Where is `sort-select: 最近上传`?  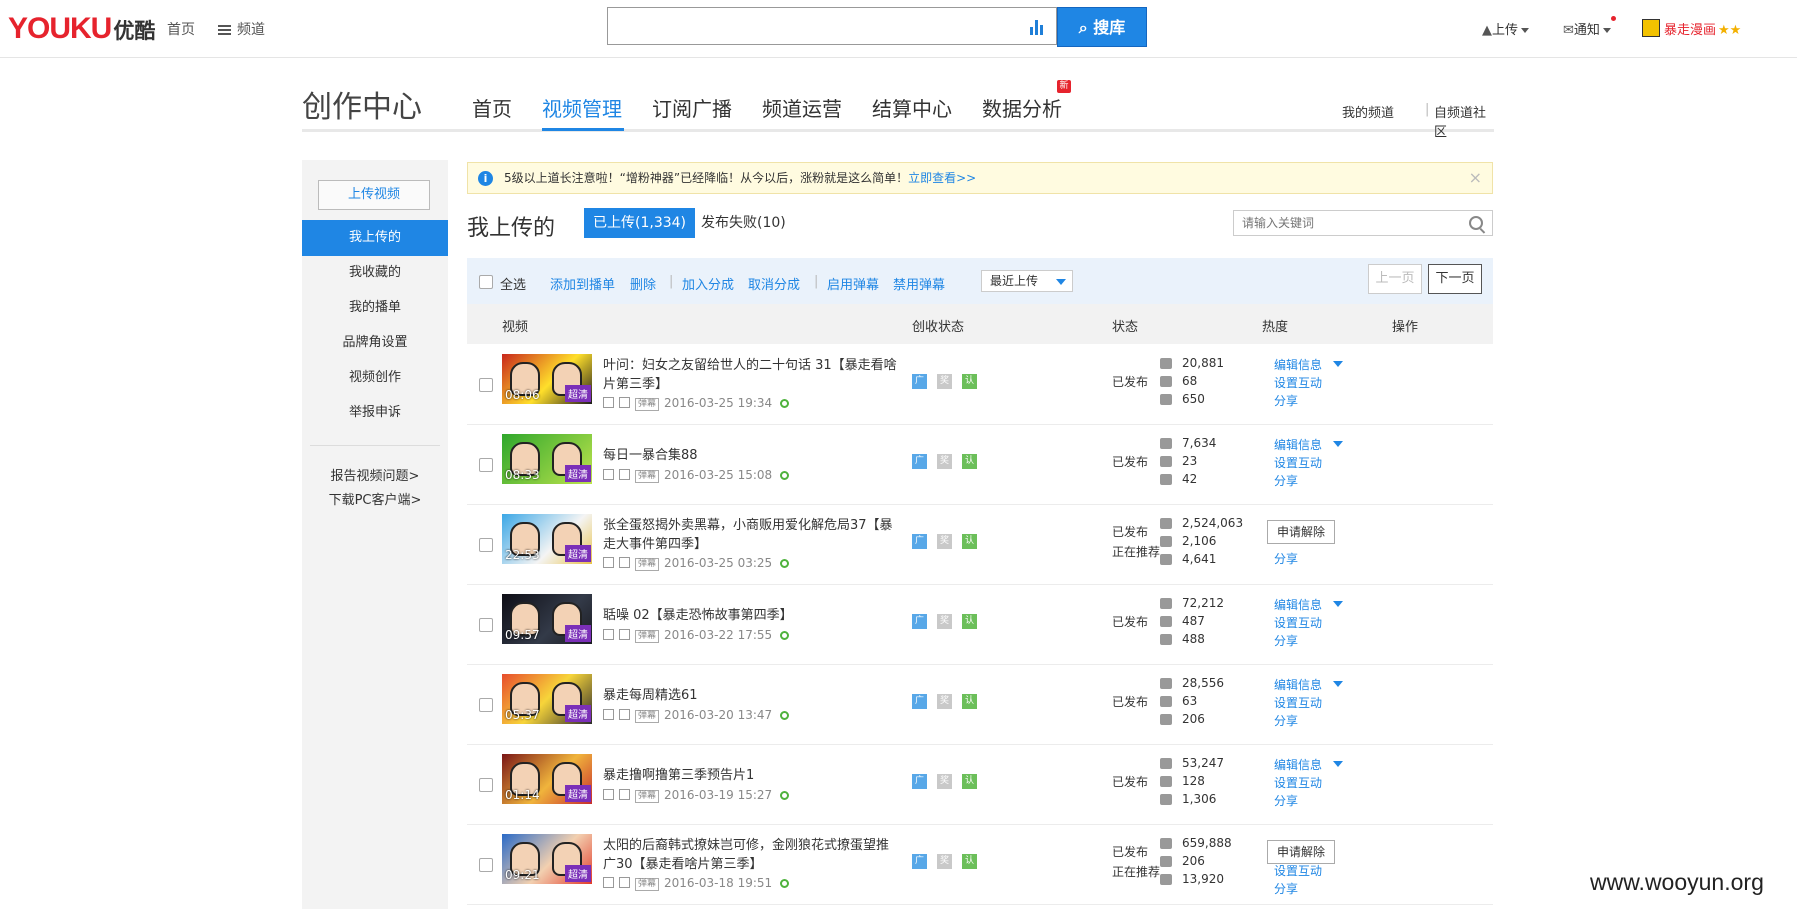 sort-select: 最近上传 is located at coordinates (1027, 281).